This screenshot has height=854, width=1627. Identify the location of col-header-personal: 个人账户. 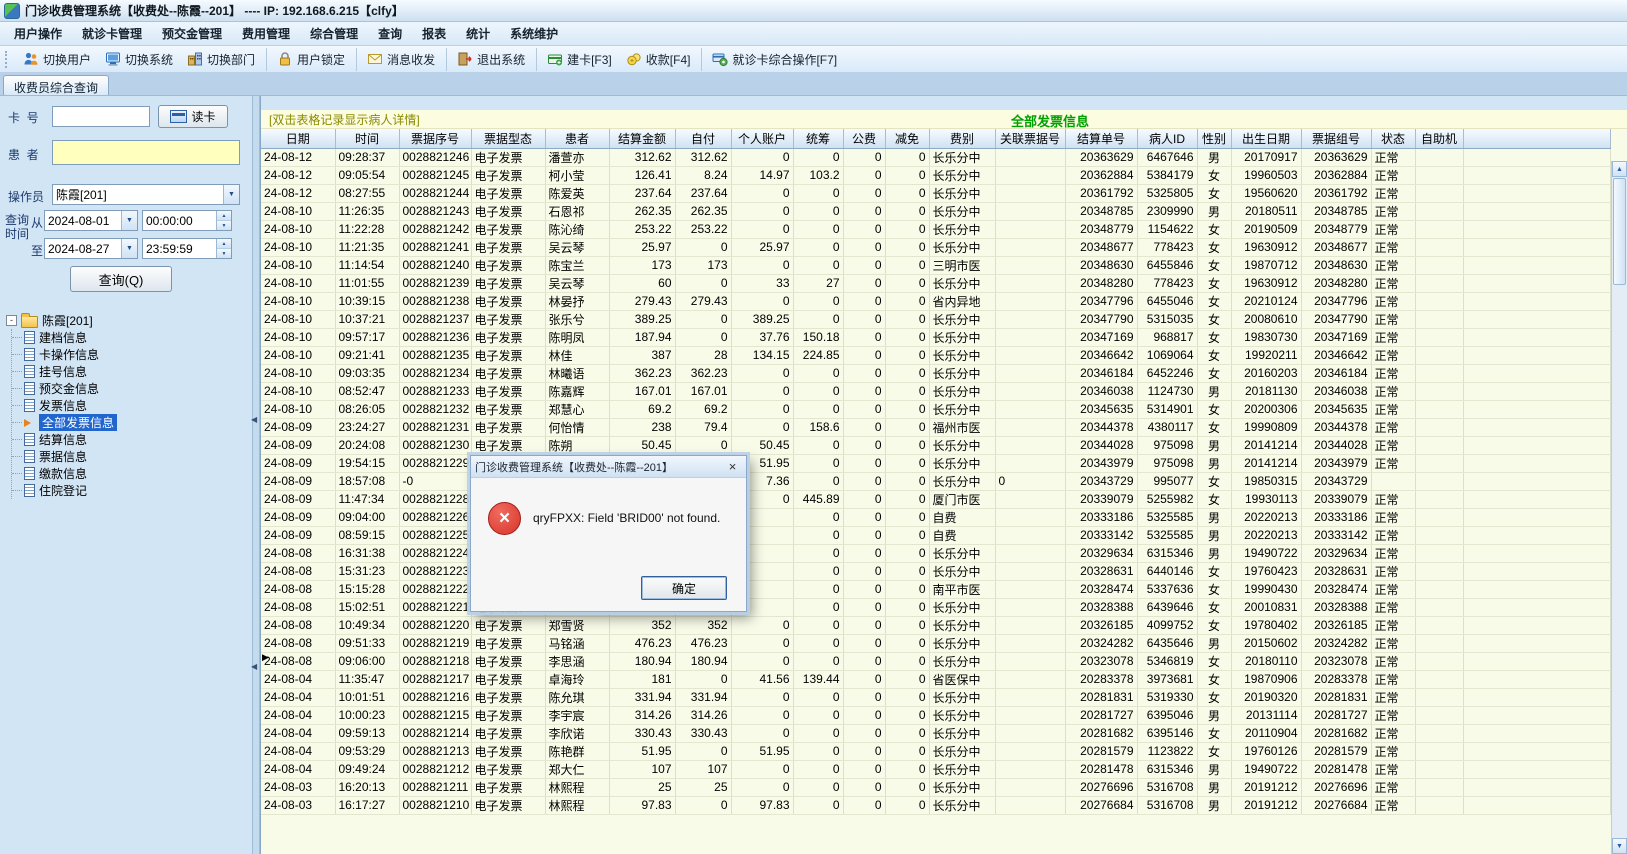
(762, 139).